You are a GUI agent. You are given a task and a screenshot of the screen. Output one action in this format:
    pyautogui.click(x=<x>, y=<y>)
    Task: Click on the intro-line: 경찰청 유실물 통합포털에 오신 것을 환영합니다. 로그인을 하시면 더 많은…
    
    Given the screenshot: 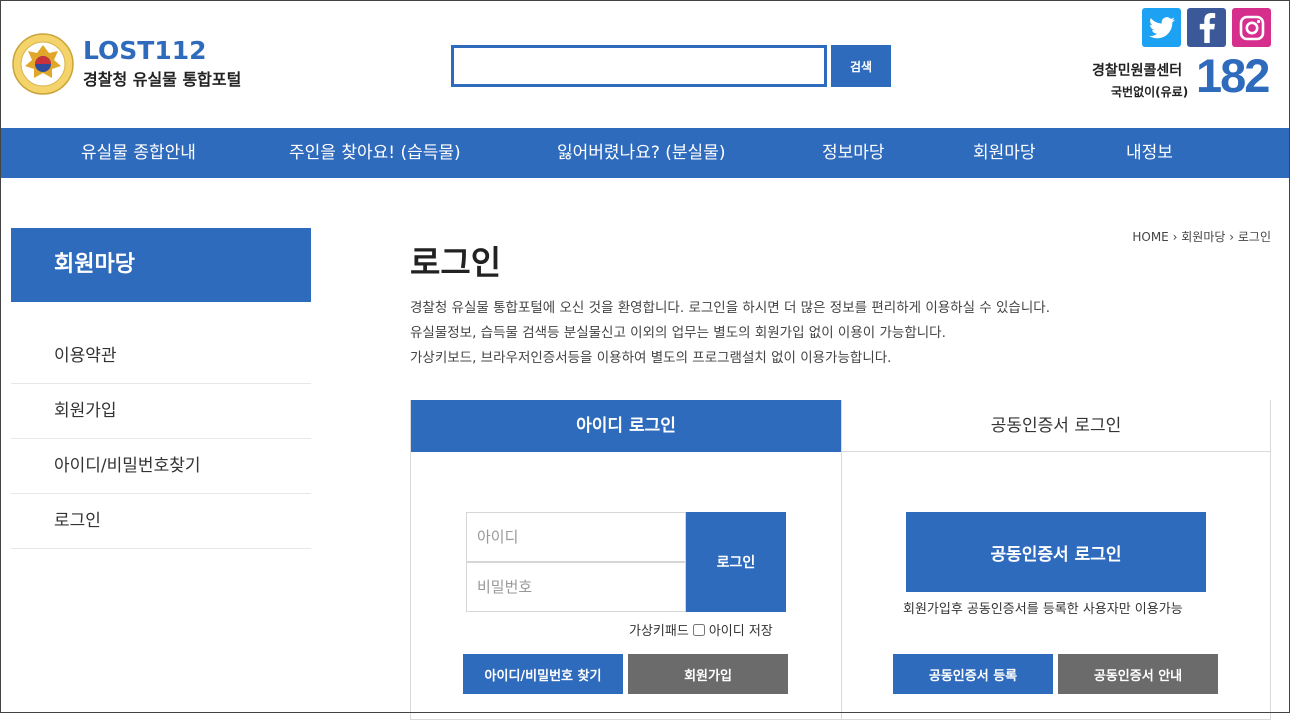 What is the action you would take?
    pyautogui.click(x=730, y=308)
    